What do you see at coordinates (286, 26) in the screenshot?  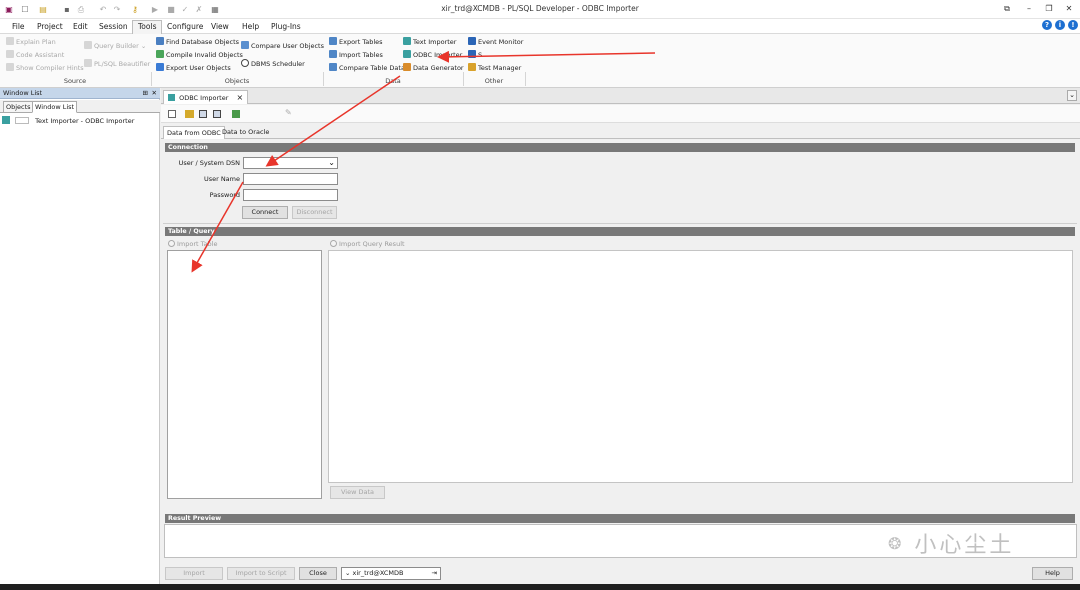 I see `menu-plugins: Plug-Ins` at bounding box center [286, 26].